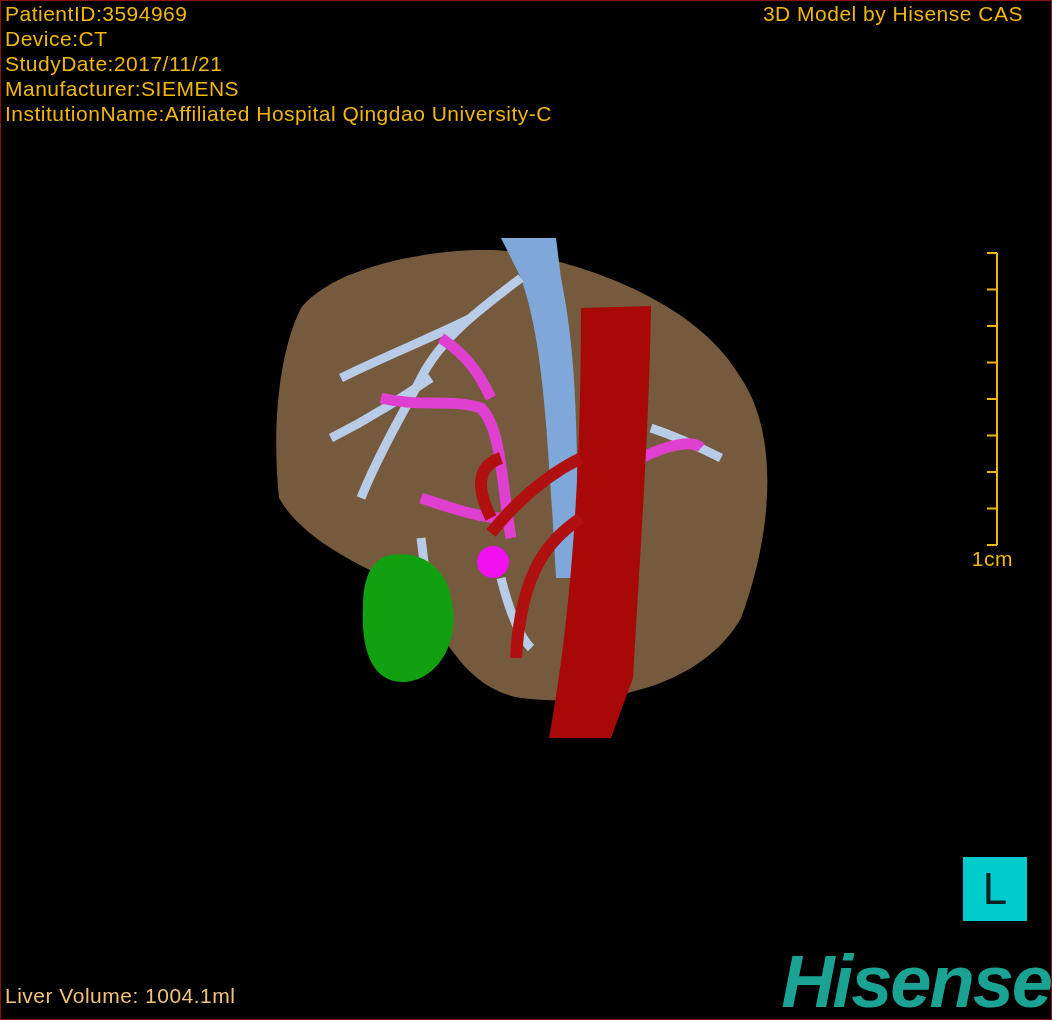  What do you see at coordinates (122, 88) in the screenshot?
I see `info-text: Manufacturer:SIEMENS` at bounding box center [122, 88].